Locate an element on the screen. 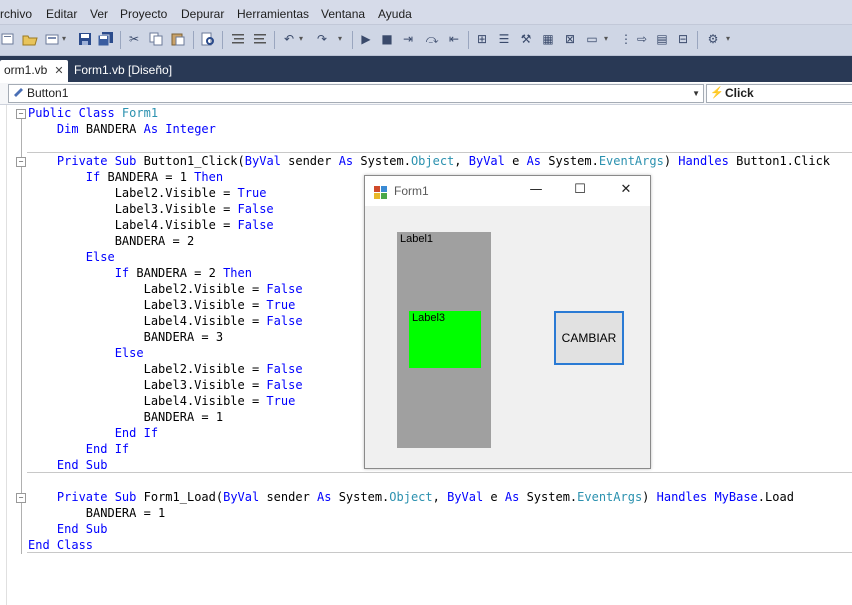  code-keyword: As is located at coordinates (512, 497).